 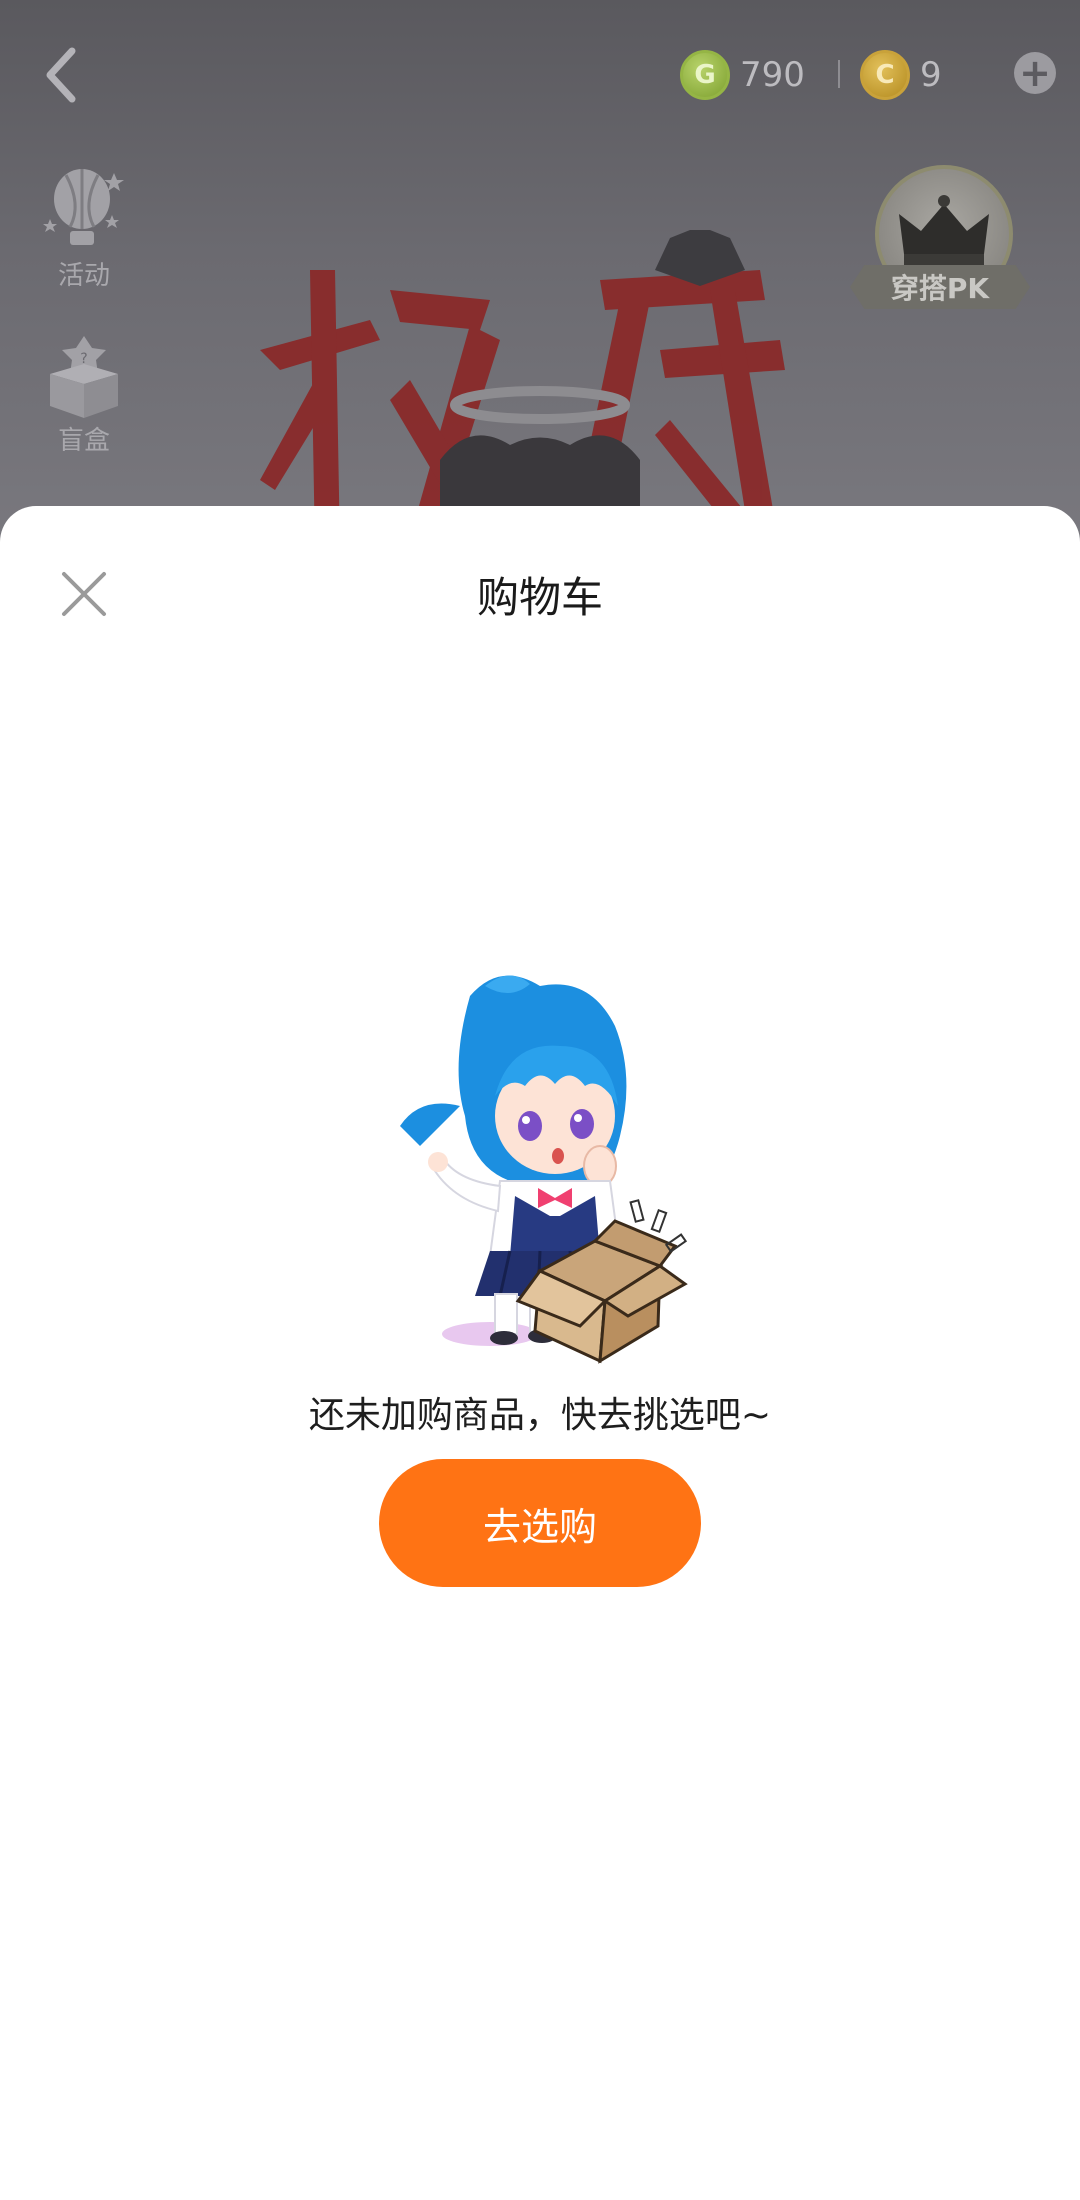 What do you see at coordinates (83, 441) in the screenshot?
I see `side-item-label: 盲盒` at bounding box center [83, 441].